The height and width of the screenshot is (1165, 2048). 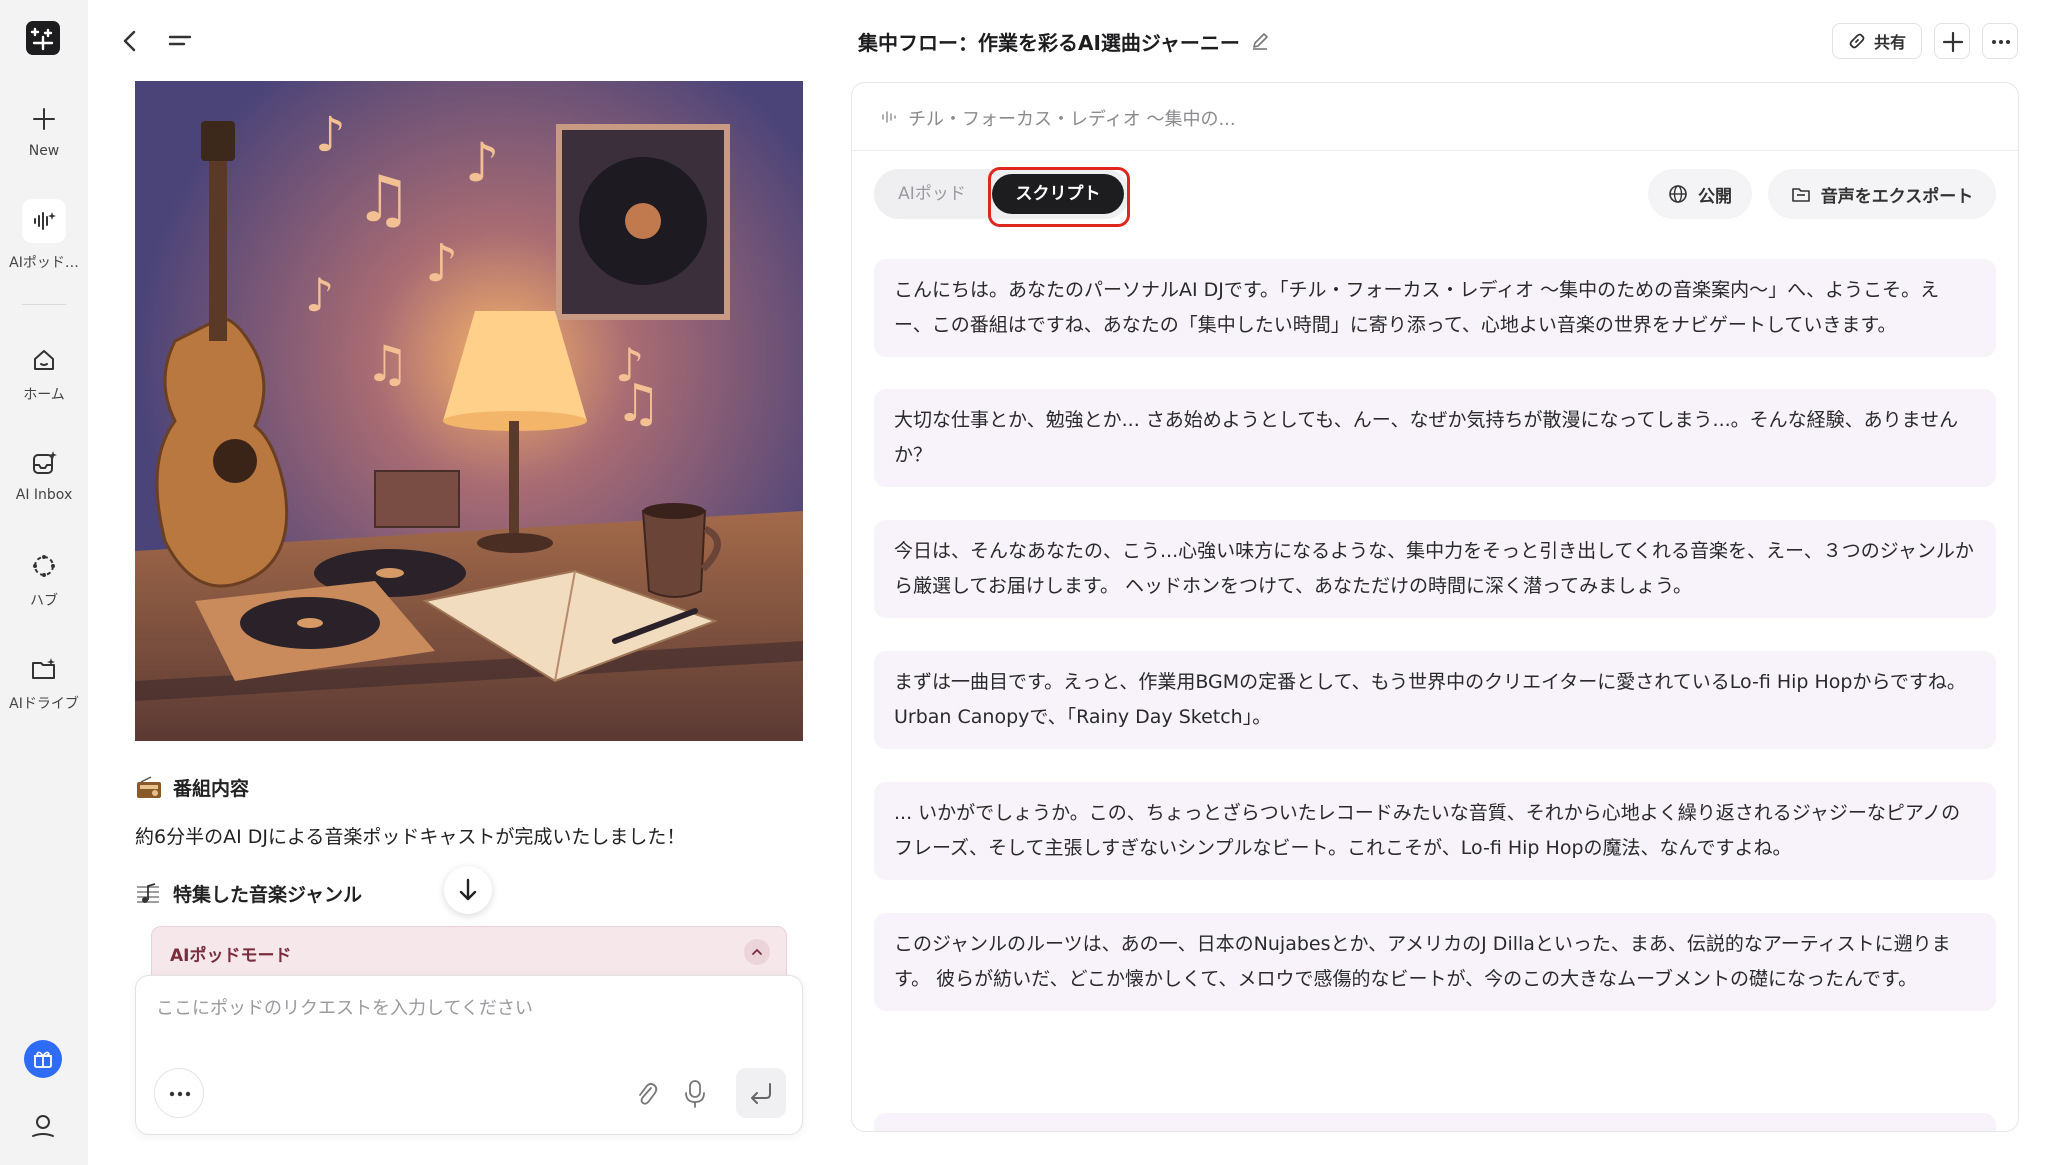 I want to click on arrow-down-icon, so click(x=468, y=889).